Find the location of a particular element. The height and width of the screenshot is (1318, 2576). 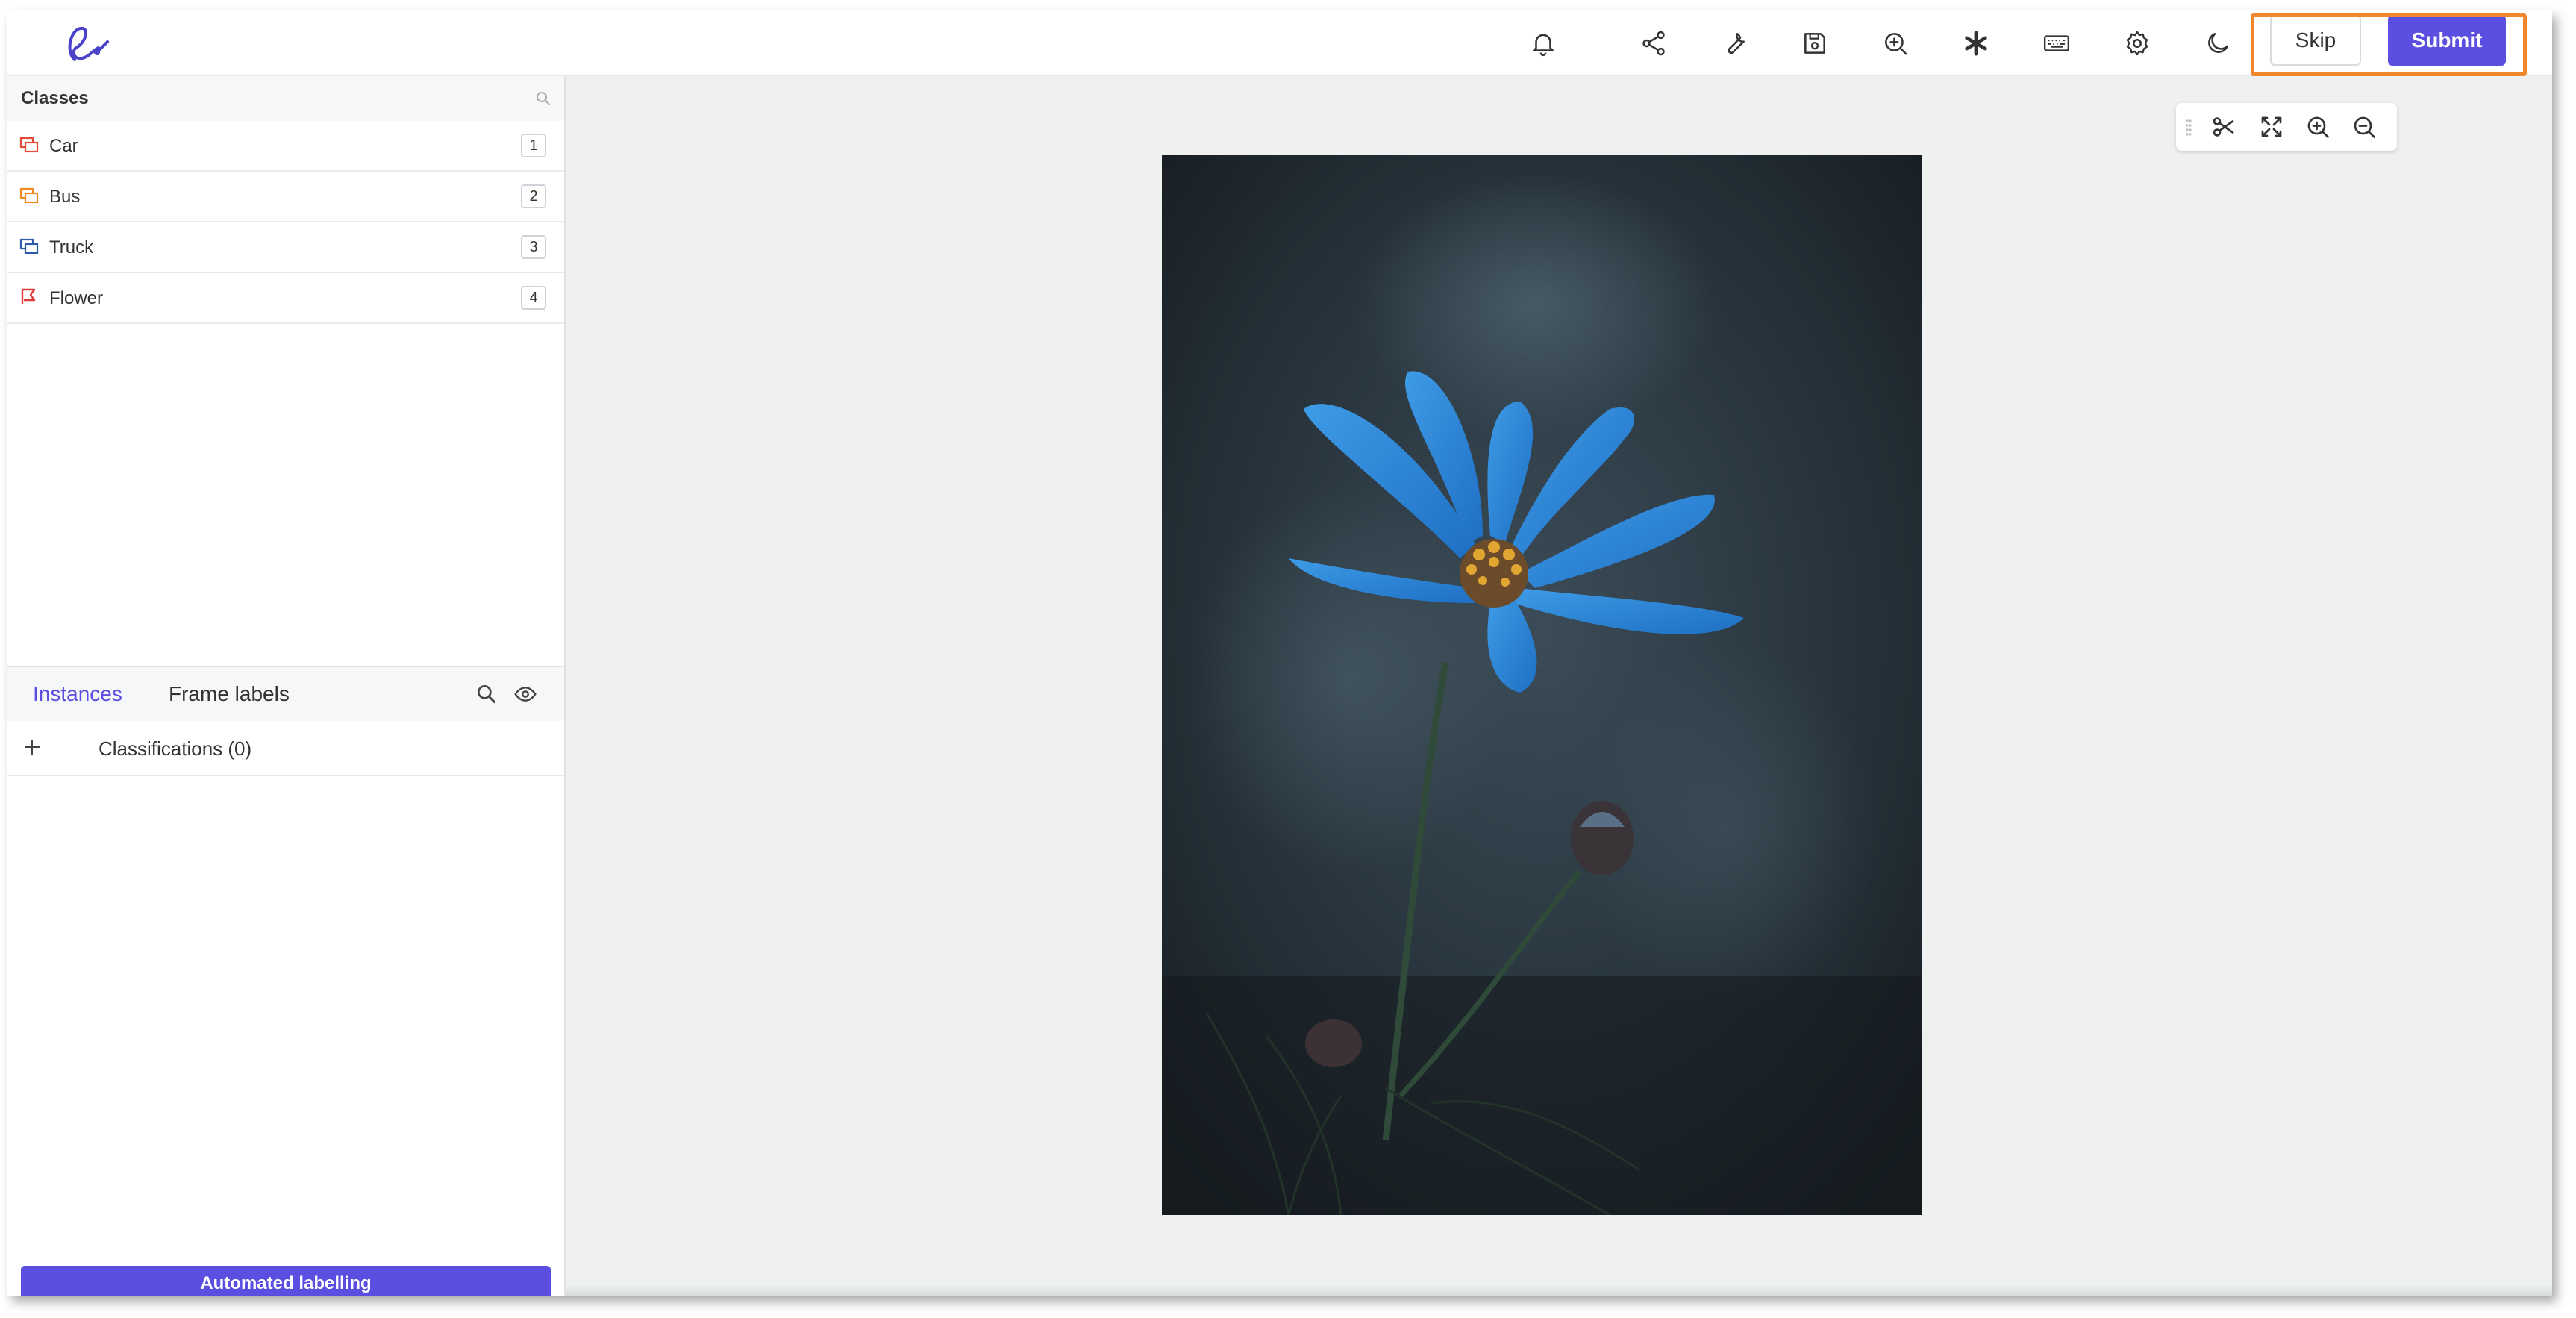

class-label: Truck is located at coordinates (71, 247).